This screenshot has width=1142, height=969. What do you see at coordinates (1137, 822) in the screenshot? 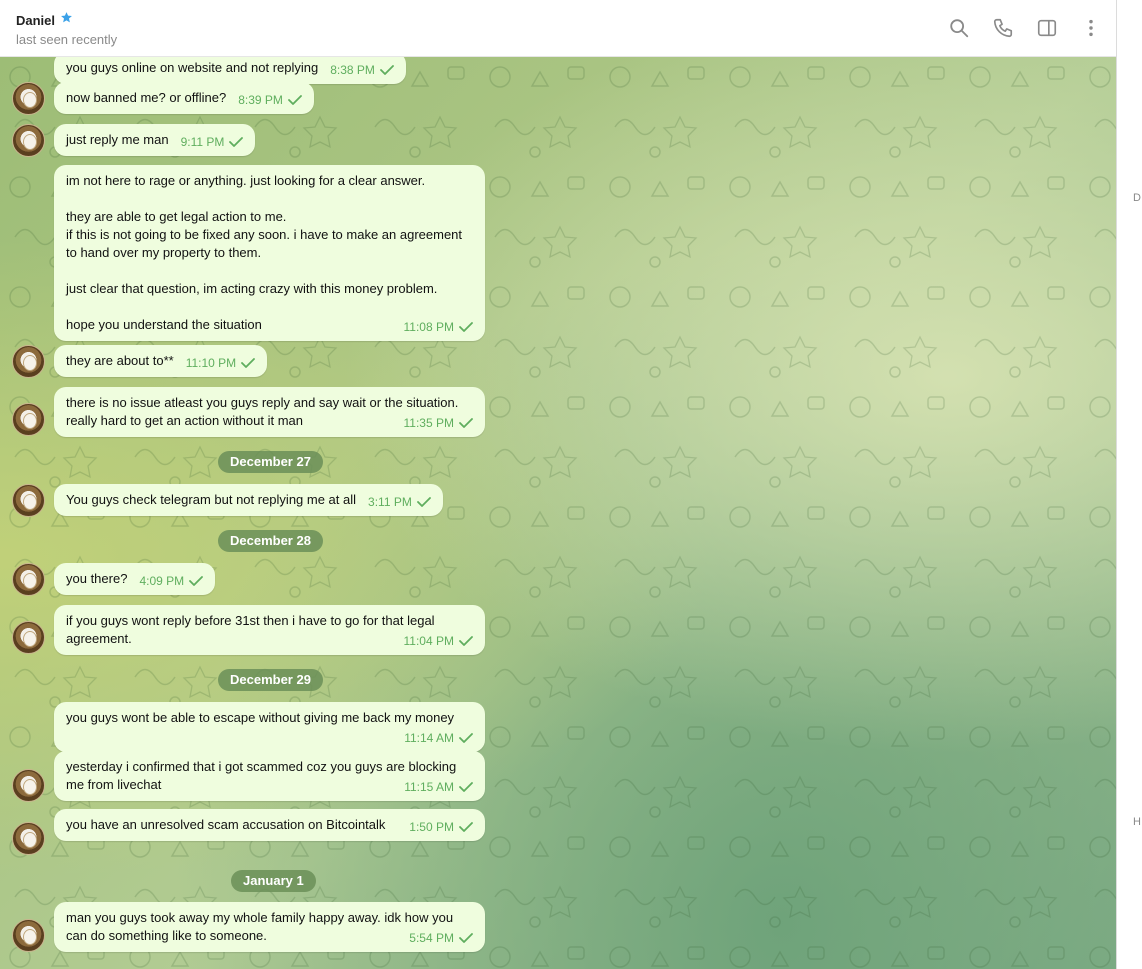
I see `right-panel-fragment: H` at bounding box center [1137, 822].